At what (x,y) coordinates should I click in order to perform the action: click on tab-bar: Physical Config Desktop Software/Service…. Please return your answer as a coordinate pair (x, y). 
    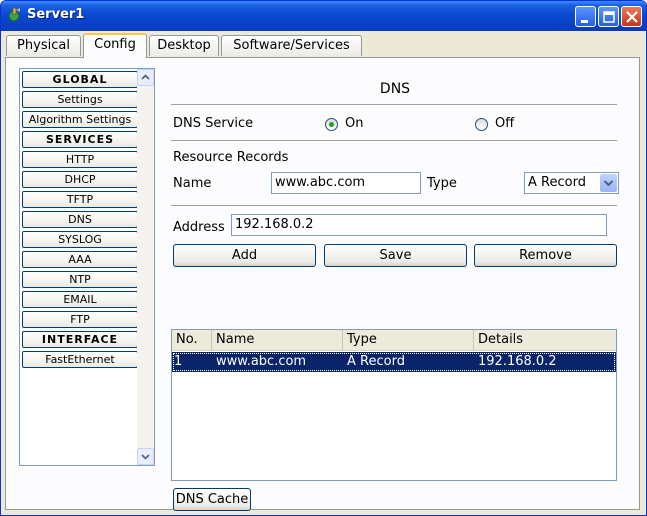
    Looking at the image, I should click on (324, 45).